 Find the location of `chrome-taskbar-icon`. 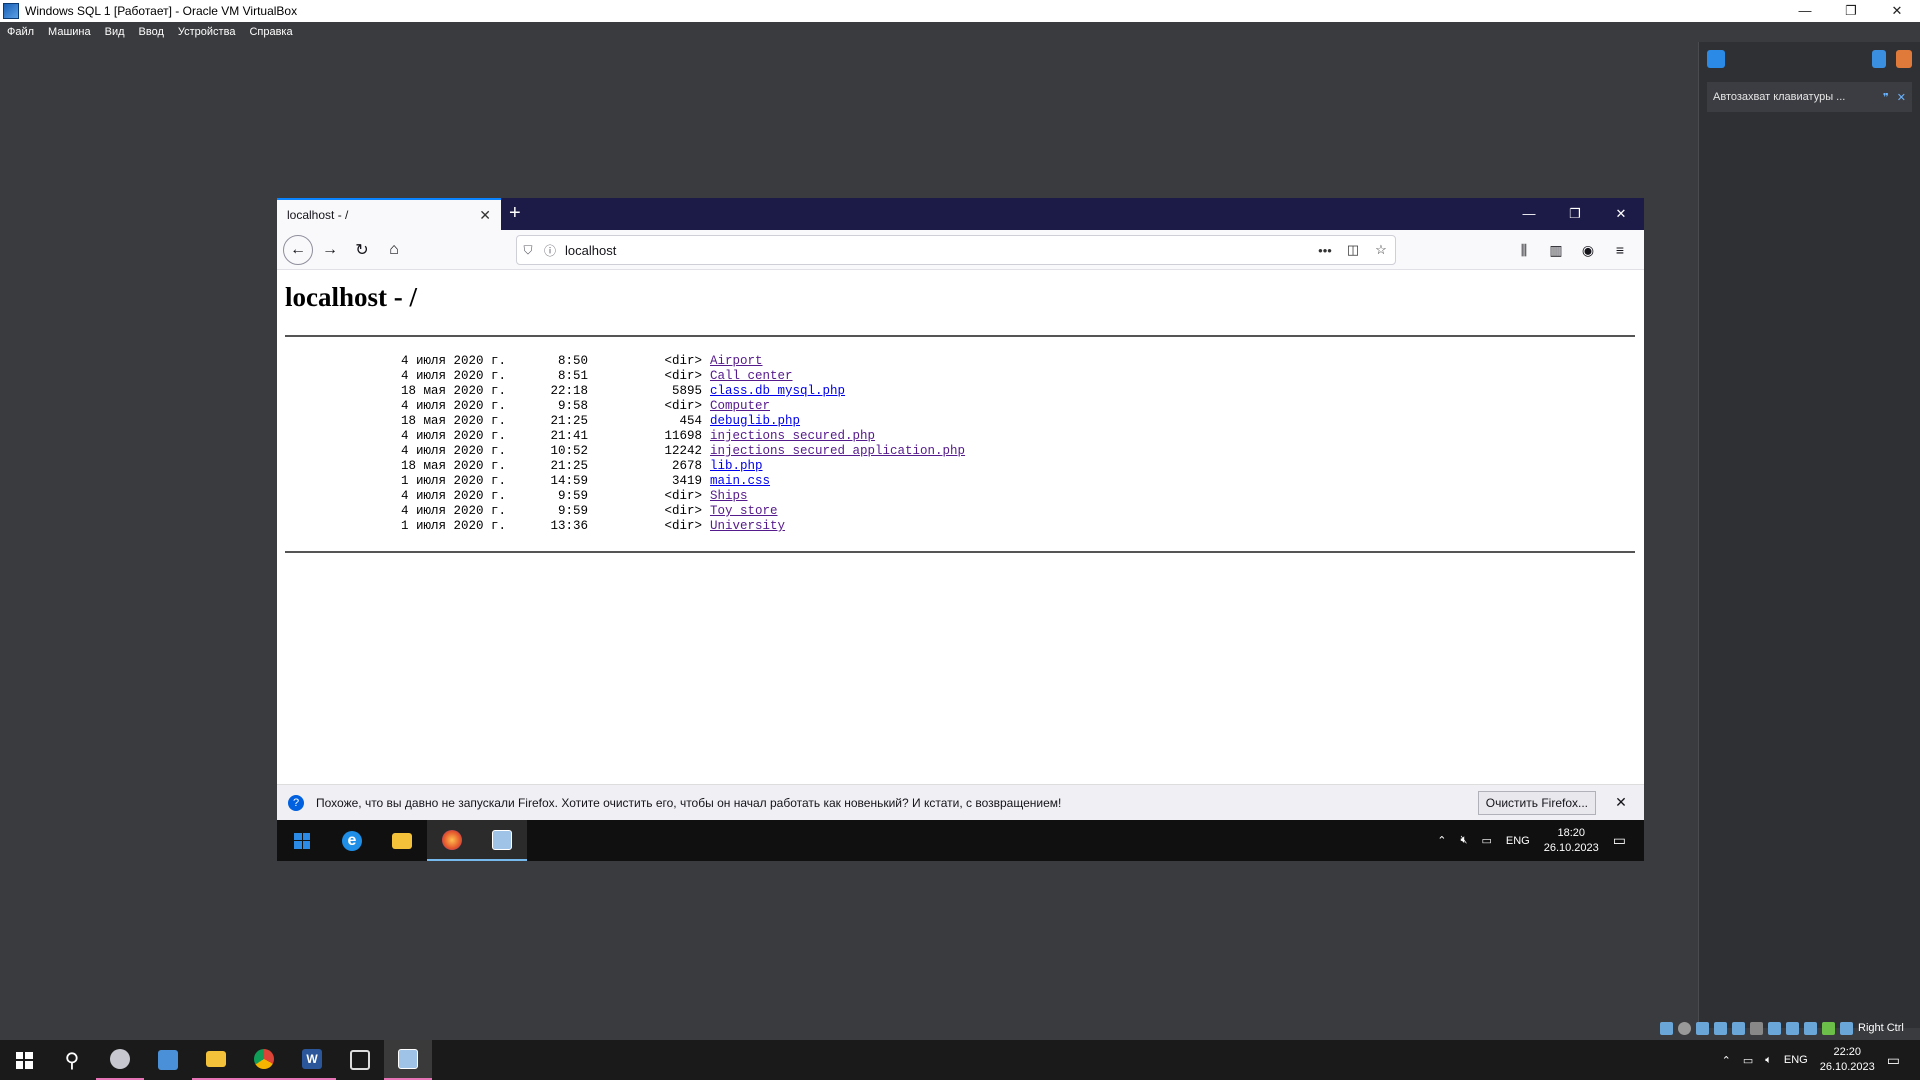

chrome-taskbar-icon is located at coordinates (264, 1060).